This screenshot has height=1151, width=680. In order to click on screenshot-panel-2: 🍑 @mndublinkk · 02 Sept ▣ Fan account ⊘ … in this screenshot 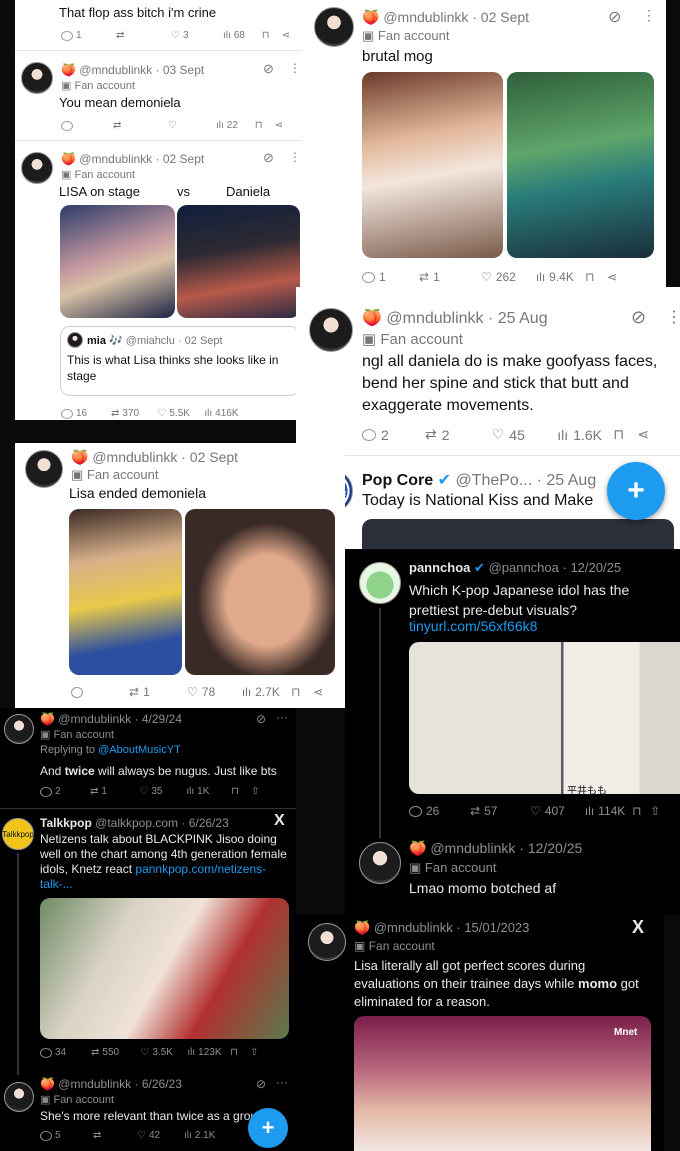, I will do `click(484, 145)`.